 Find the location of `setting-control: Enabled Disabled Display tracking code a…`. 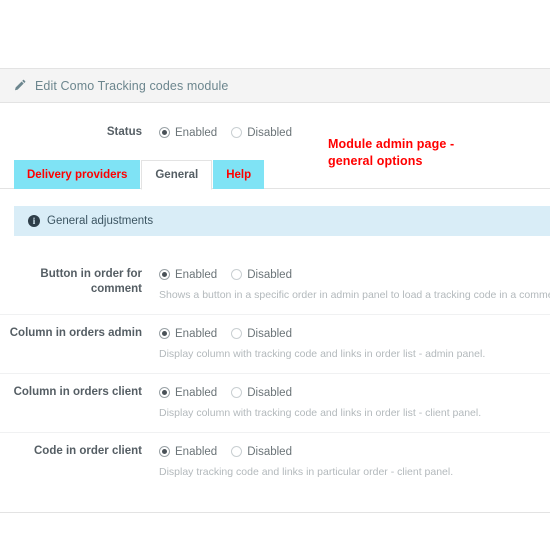

setting-control: Enabled Disabled Display tracking code a… is located at coordinates (346, 461).